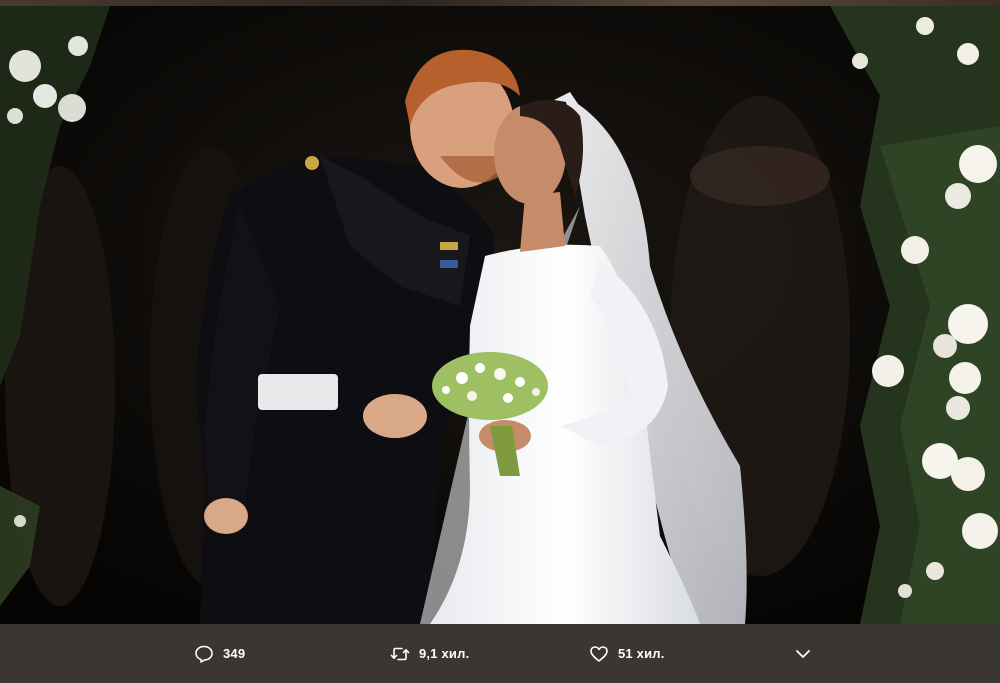 This screenshot has width=1000, height=683. I want to click on like-button: 51 хил., so click(627, 653).